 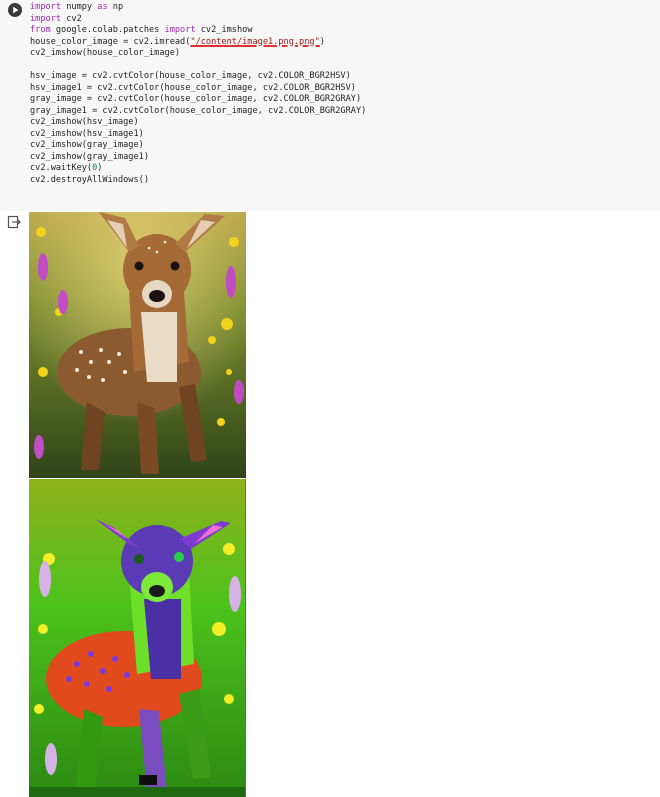 I want to click on code-token: cv2, so click(x=71, y=18).